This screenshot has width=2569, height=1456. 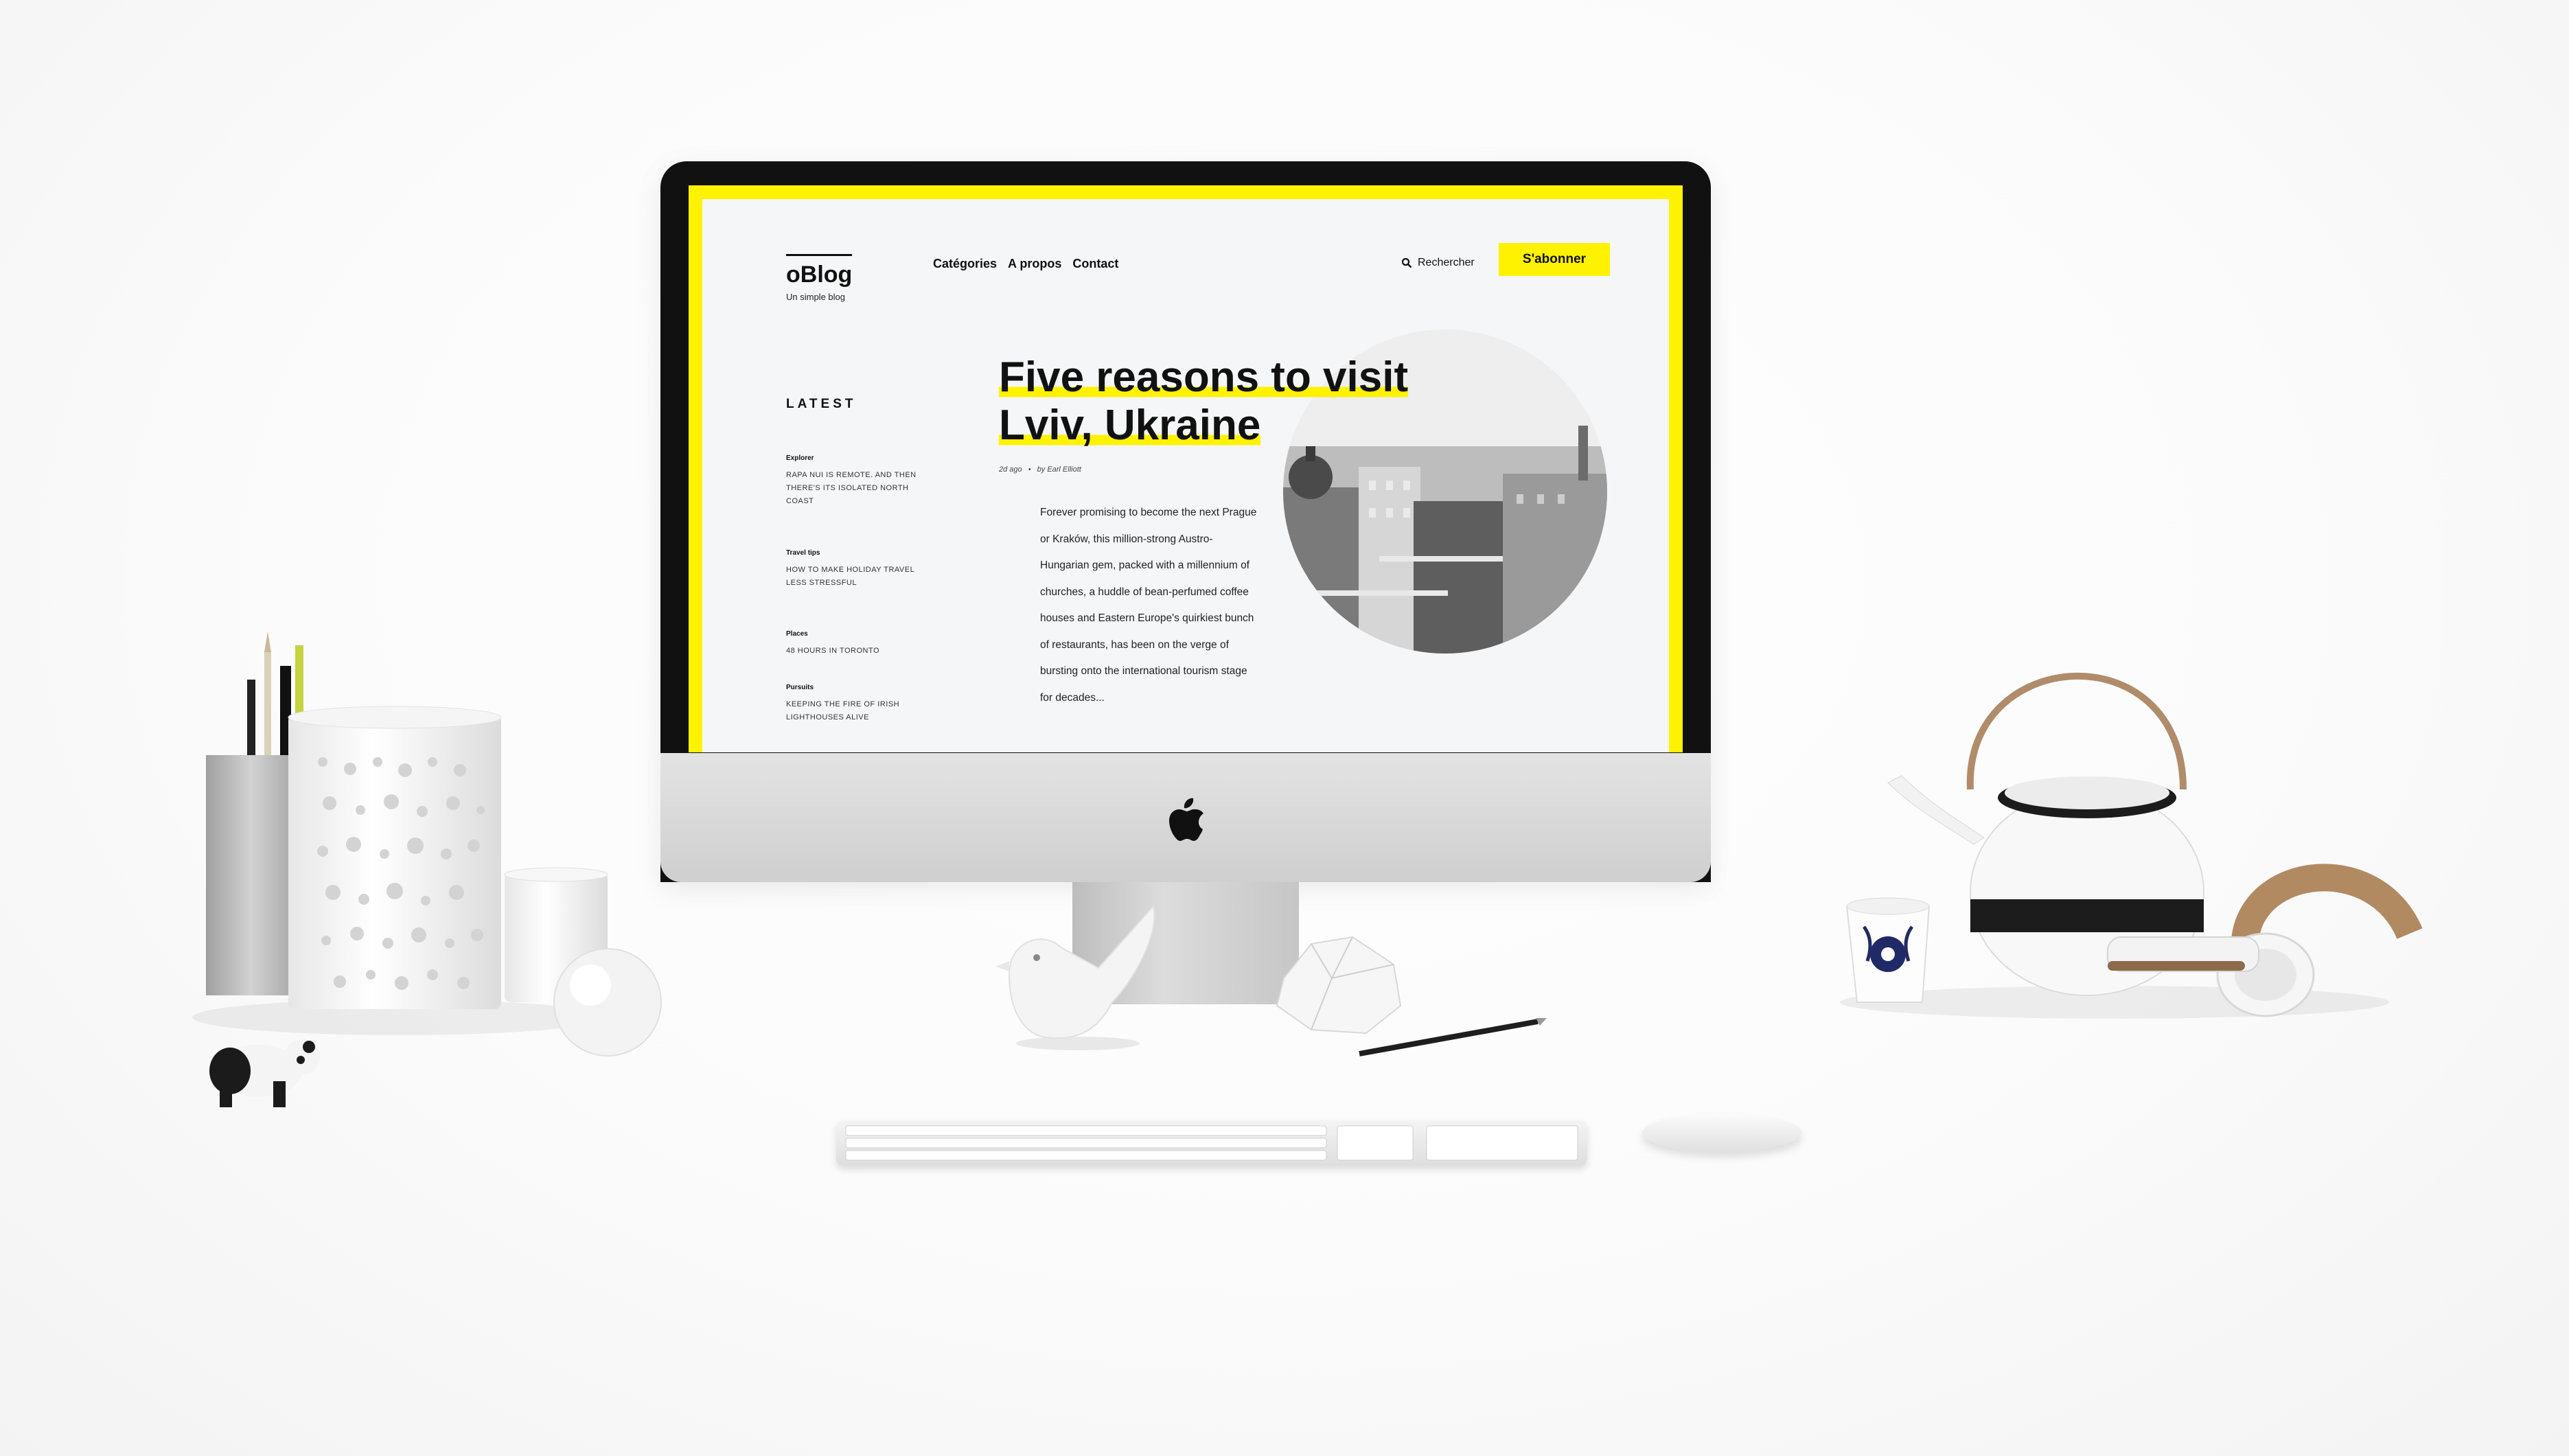 I want to click on article-author: by Earl Elliott, so click(x=1059, y=469).